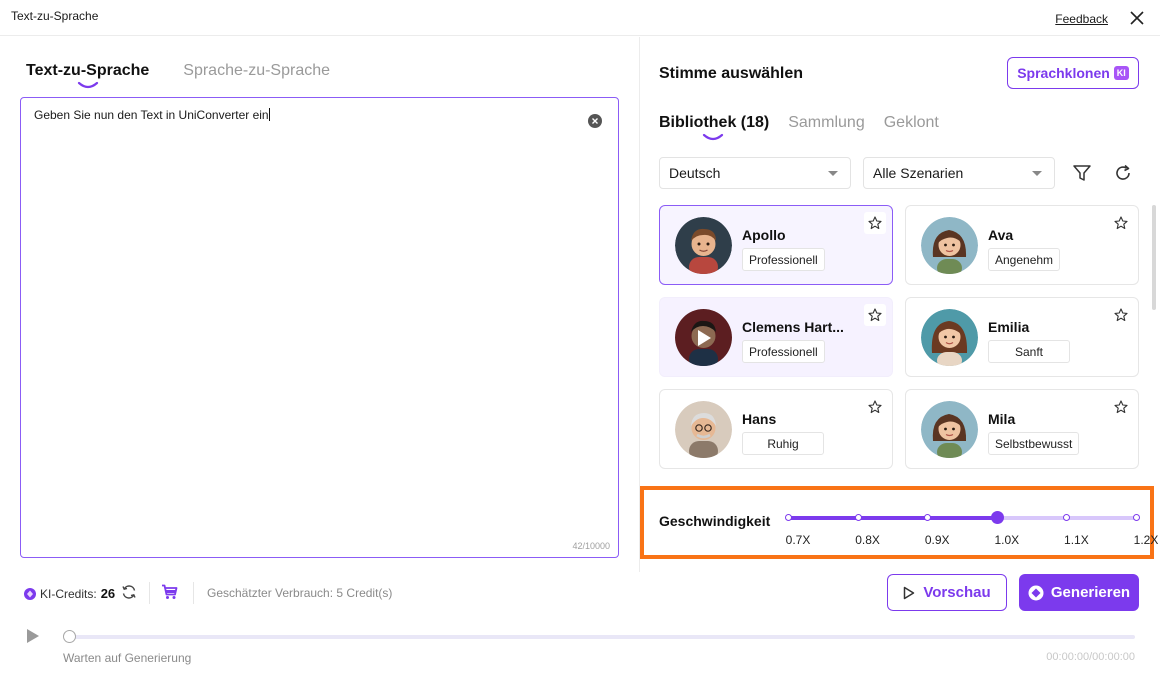  I want to click on tab-label: Bibliothek (18), so click(714, 122).